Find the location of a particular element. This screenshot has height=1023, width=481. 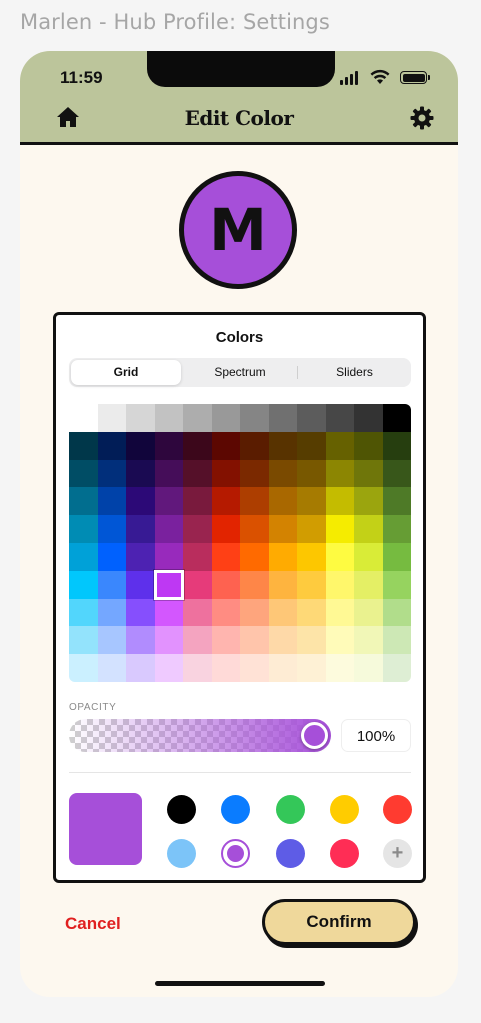

tab-sliders: Sliders is located at coordinates (354, 372).